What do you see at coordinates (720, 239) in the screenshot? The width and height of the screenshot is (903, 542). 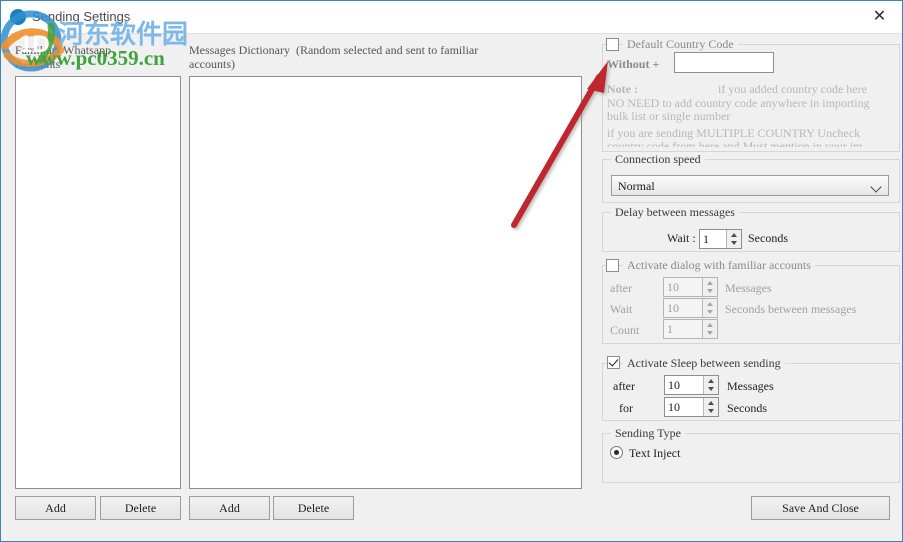 I see `delay-wait-stepper: 1` at bounding box center [720, 239].